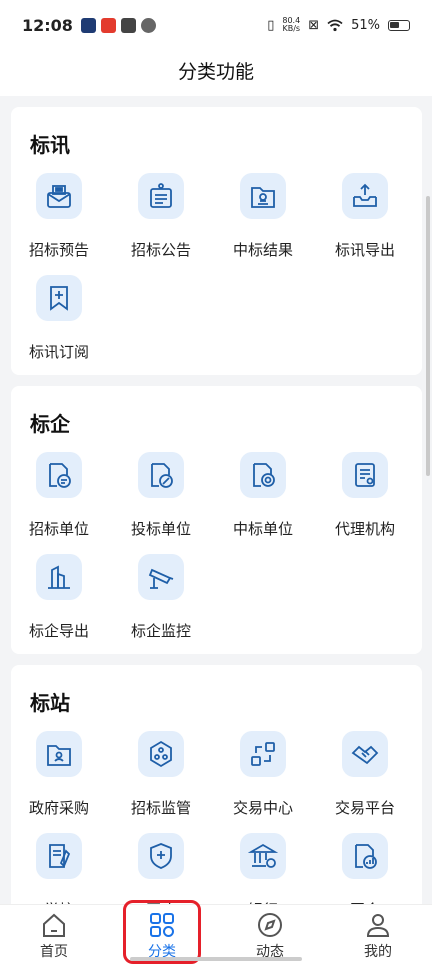 The height and width of the screenshot is (964, 432). I want to click on item-zhongbiao-danwei: 中标单位, so click(263, 495).